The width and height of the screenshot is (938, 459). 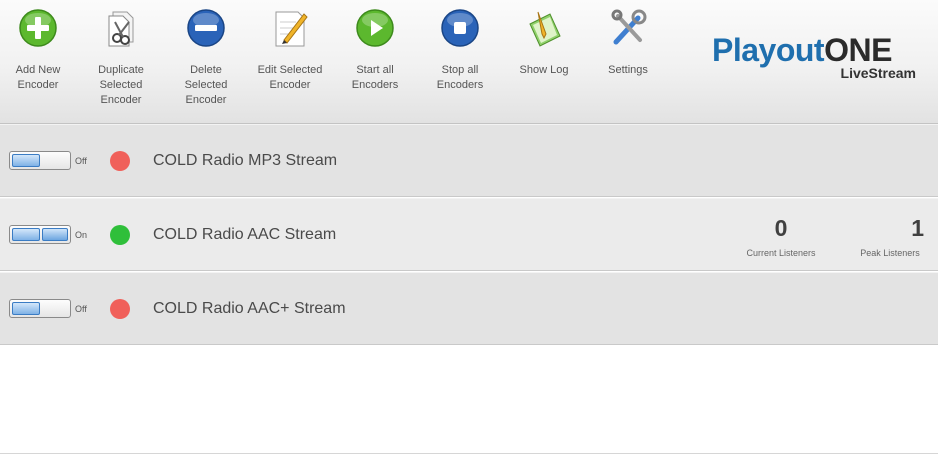 What do you see at coordinates (375, 50) in the screenshot?
I see `start-all-encoders-button: Start all Encoders` at bounding box center [375, 50].